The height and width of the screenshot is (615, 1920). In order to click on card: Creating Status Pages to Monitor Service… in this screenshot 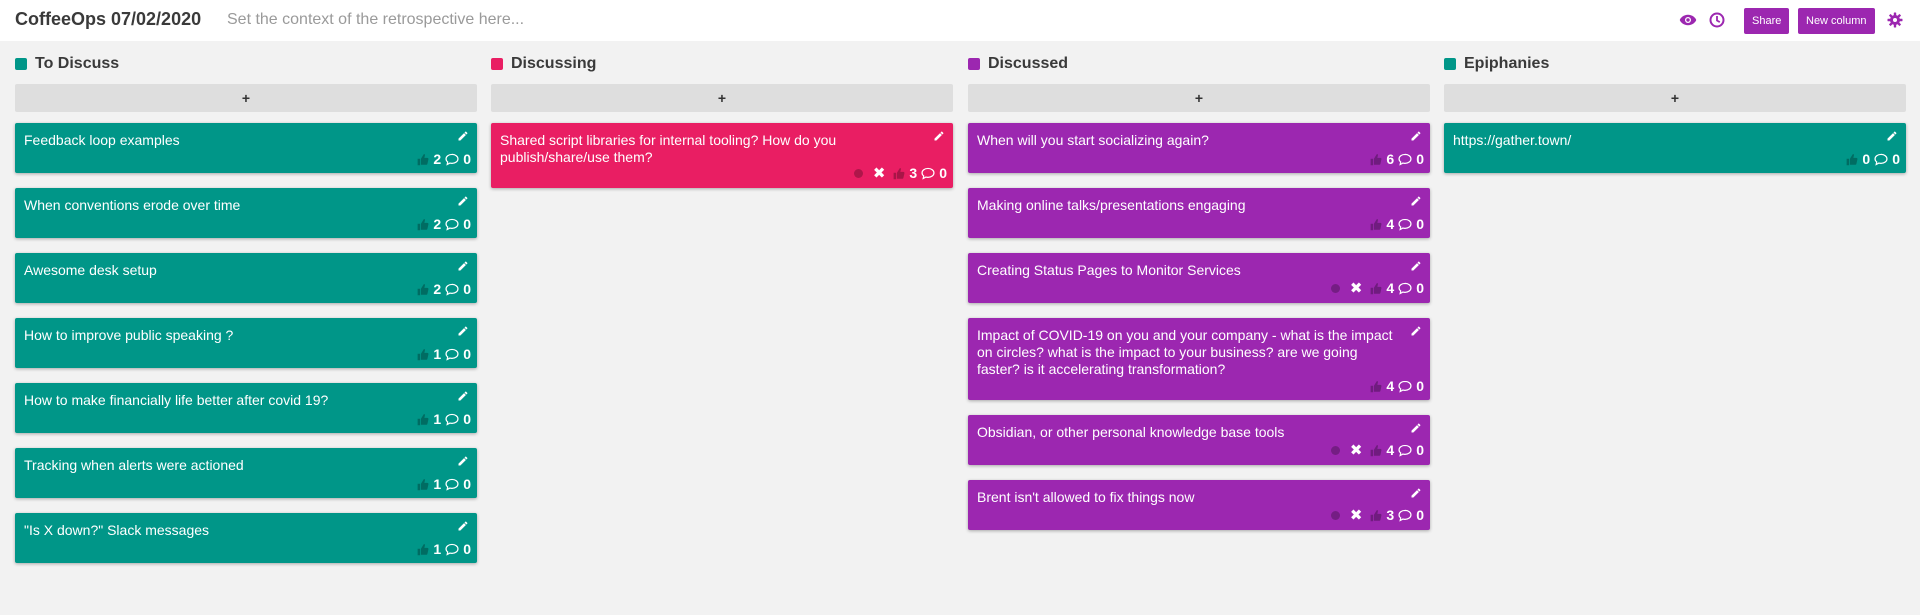, I will do `click(1199, 278)`.